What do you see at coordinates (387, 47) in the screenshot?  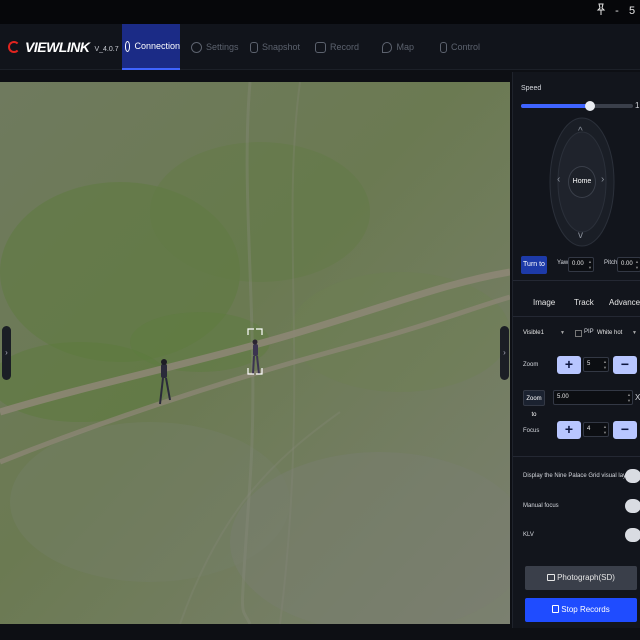 I see `map-pin-icon` at bounding box center [387, 47].